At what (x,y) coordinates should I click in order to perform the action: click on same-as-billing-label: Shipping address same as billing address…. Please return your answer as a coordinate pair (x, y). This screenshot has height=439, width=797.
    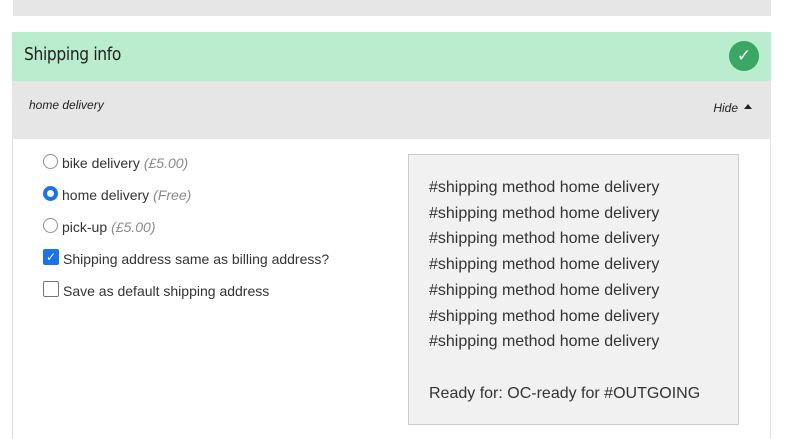
    Looking at the image, I should click on (196, 259).